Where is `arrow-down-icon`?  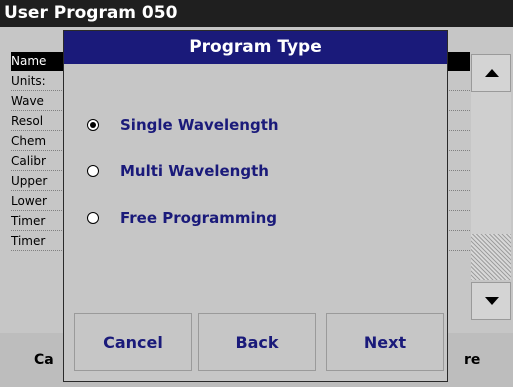 arrow-down-icon is located at coordinates (492, 301).